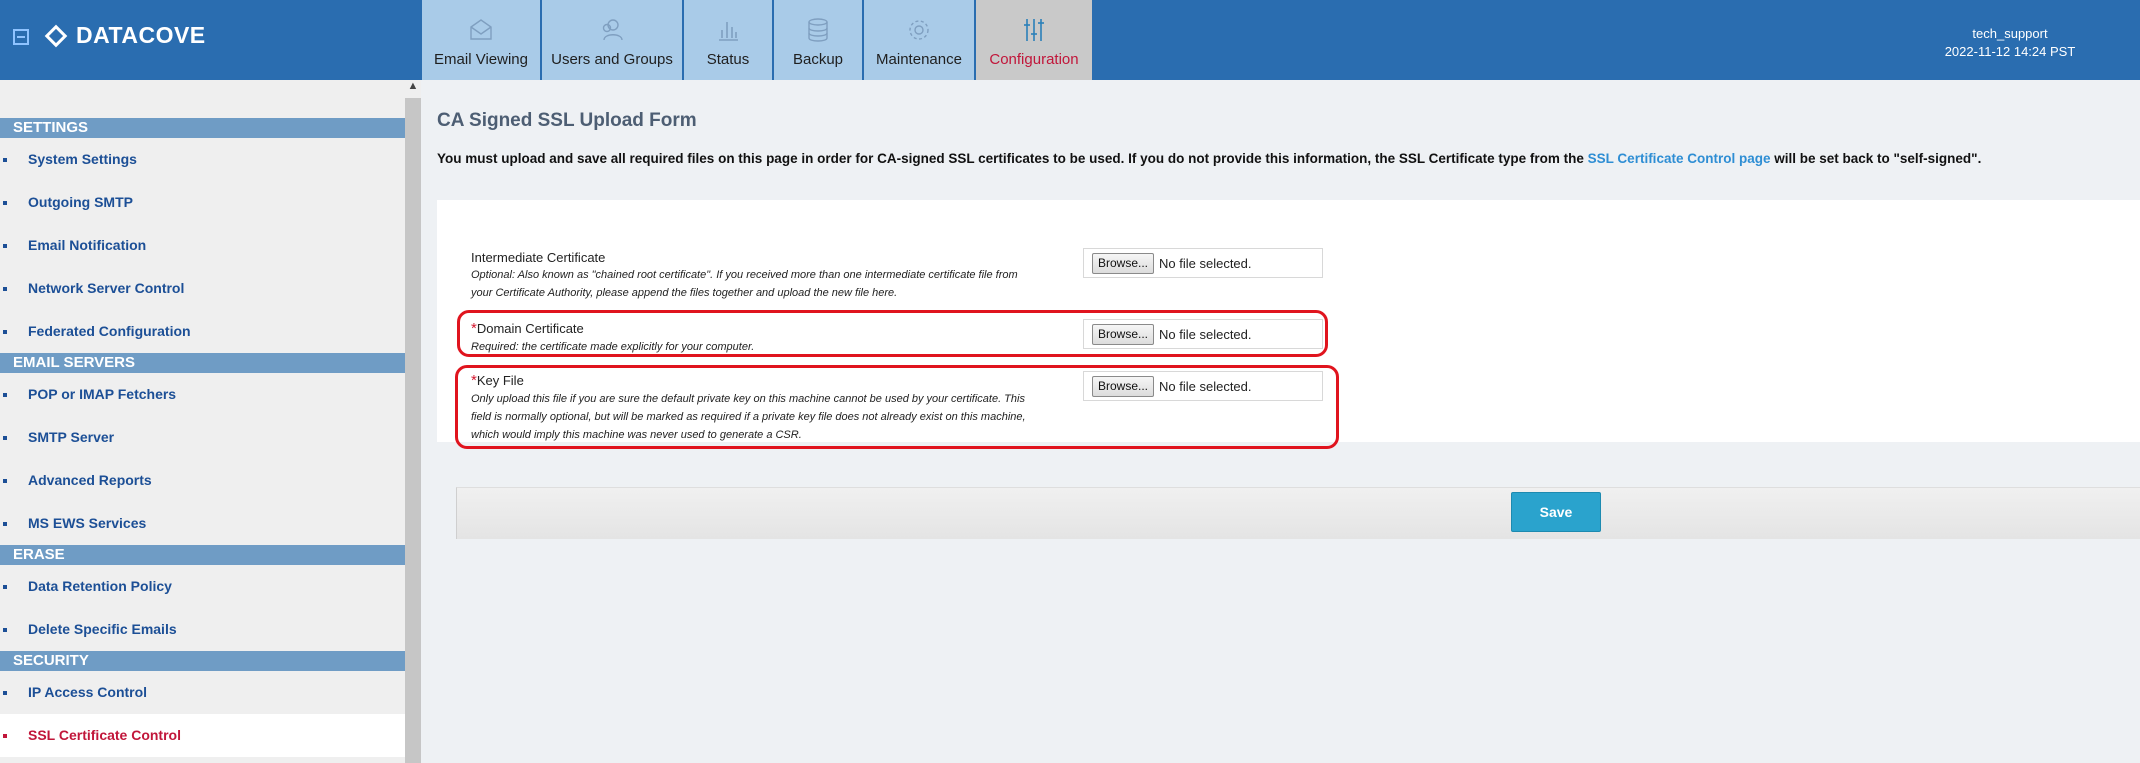 Image resolution: width=2140 pixels, height=763 pixels. I want to click on ssl-certificate-control-link: SSL Certificate Control page, so click(1679, 158).